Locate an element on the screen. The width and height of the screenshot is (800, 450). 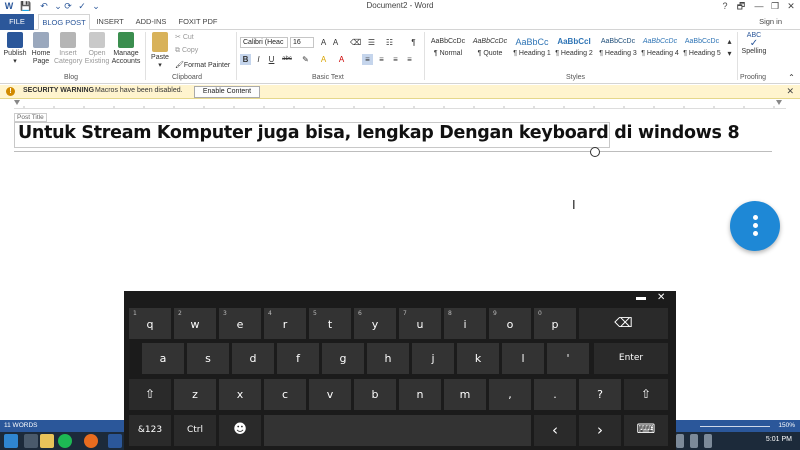
paste-button: Paste ▾ is located at coordinates (160, 51).